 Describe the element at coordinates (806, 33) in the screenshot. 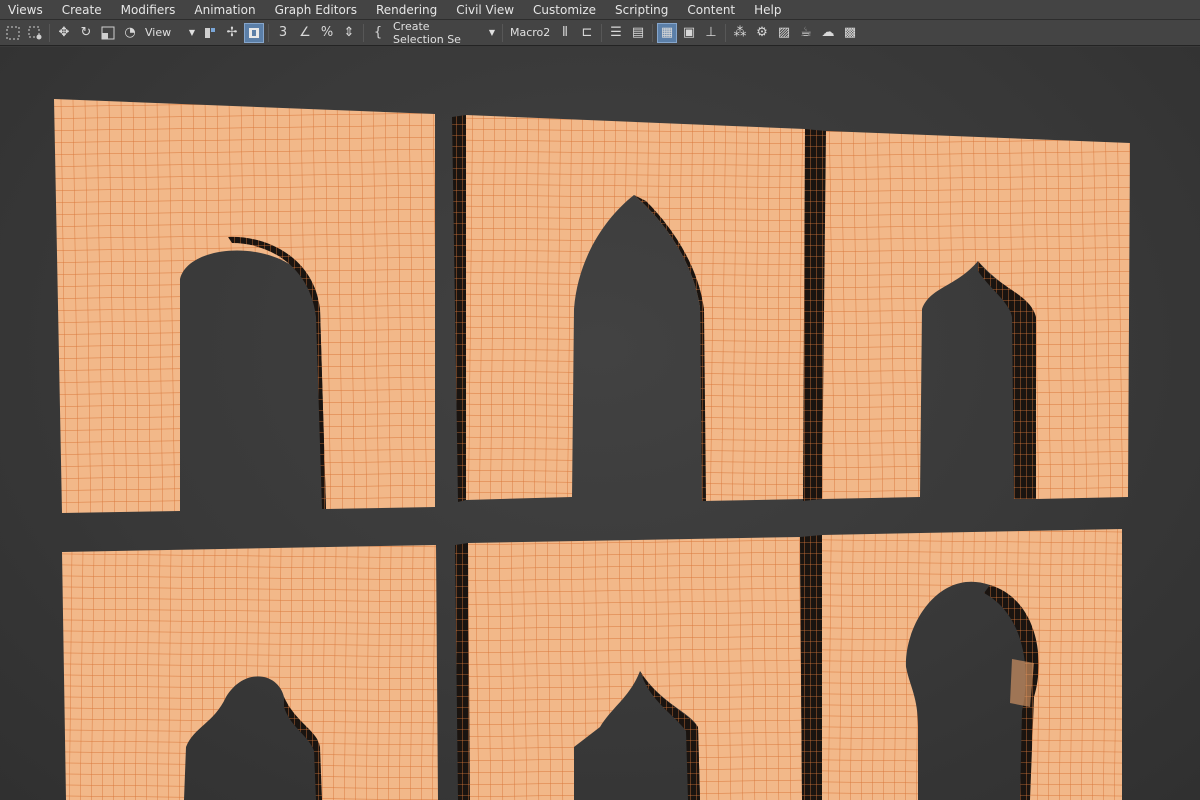

I see `render-production-icon: ☕` at that location.